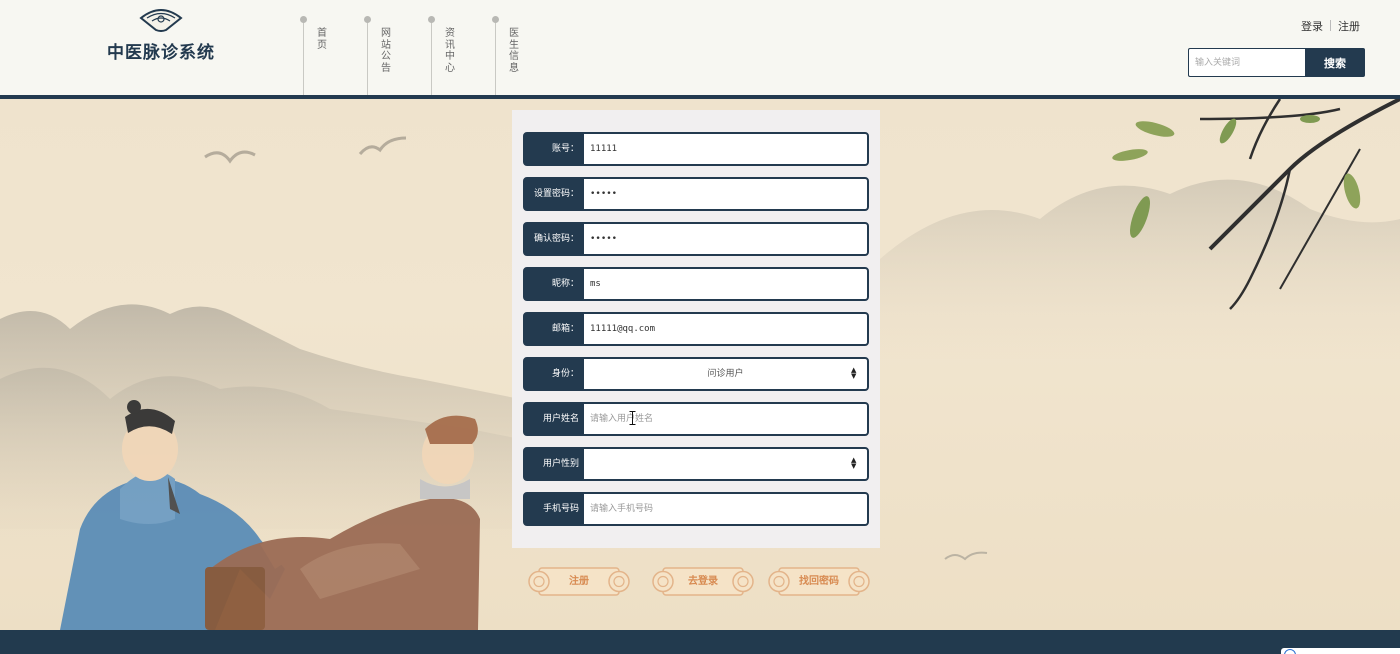 The width and height of the screenshot is (1400, 654). I want to click on nickname-input: ms, so click(725, 284).